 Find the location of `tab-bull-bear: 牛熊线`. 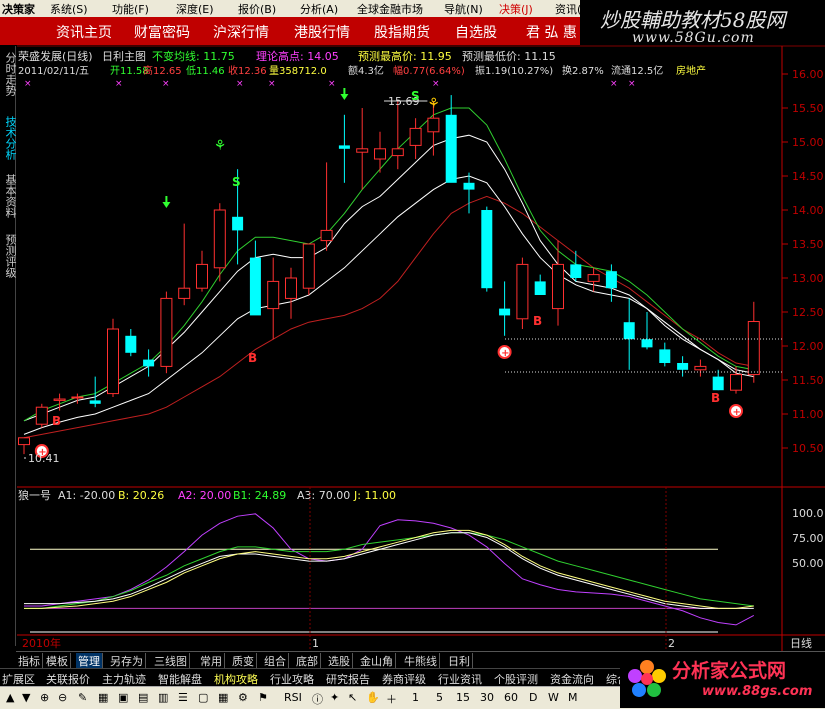

tab-bull-bear: 牛熊线 is located at coordinates (421, 661).